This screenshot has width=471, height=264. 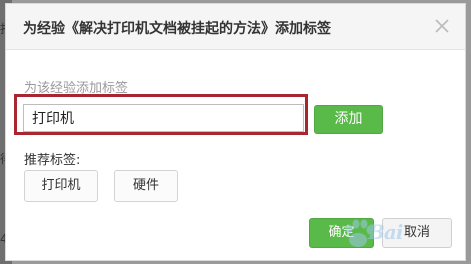 I want to click on recommended-tag-hardware: 硬件, so click(x=146, y=186).